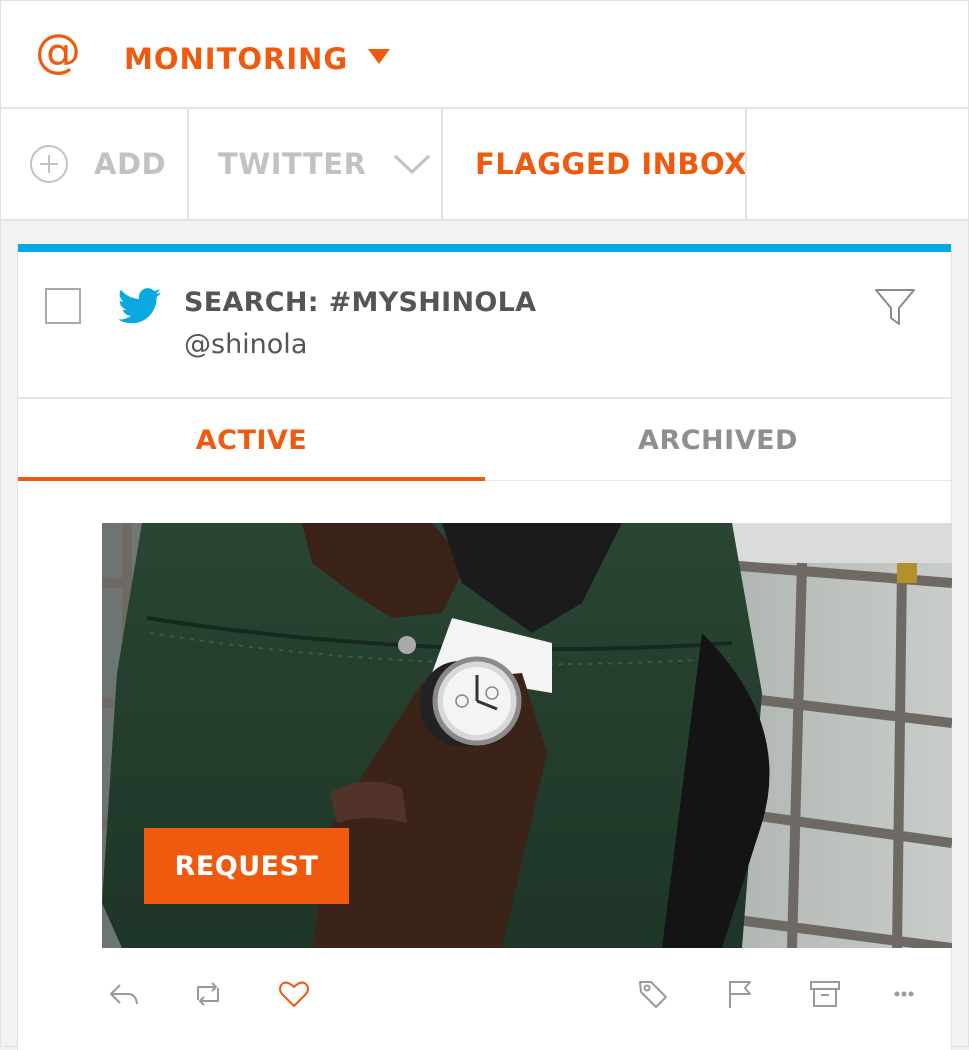  What do you see at coordinates (718, 480) in the screenshot?
I see `tab-rule` at bounding box center [718, 480].